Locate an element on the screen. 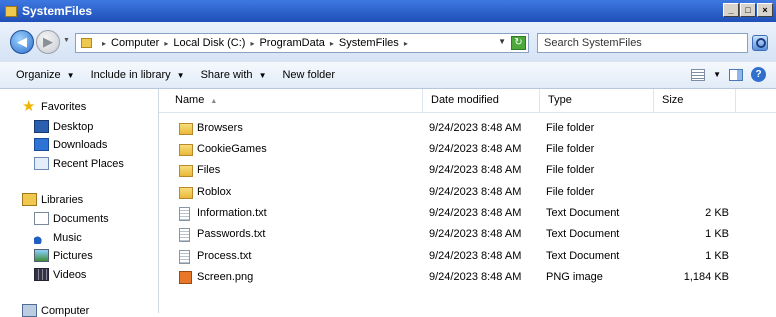 This screenshot has height=317, width=776. file-name: CookieGames is located at coordinates (232, 149).